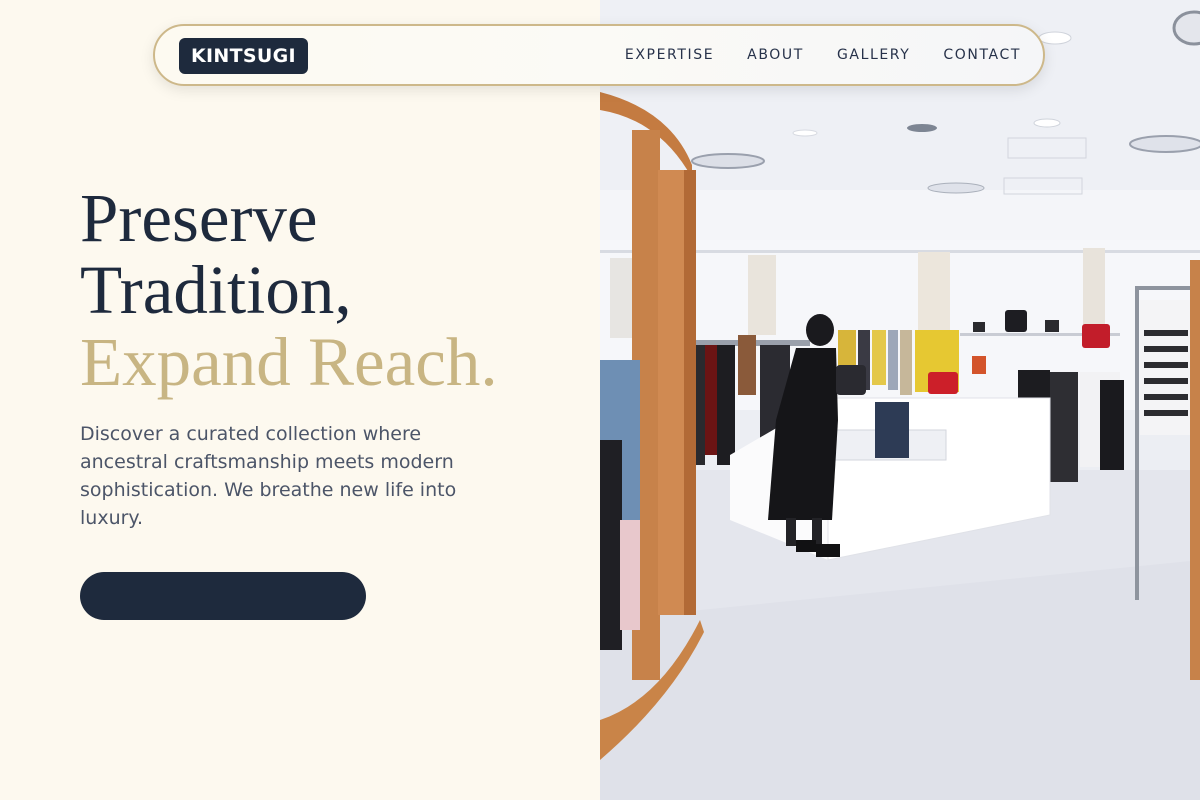  Describe the element at coordinates (289, 362) in the screenshot. I see `headline-accent: Expand Reach.` at that location.